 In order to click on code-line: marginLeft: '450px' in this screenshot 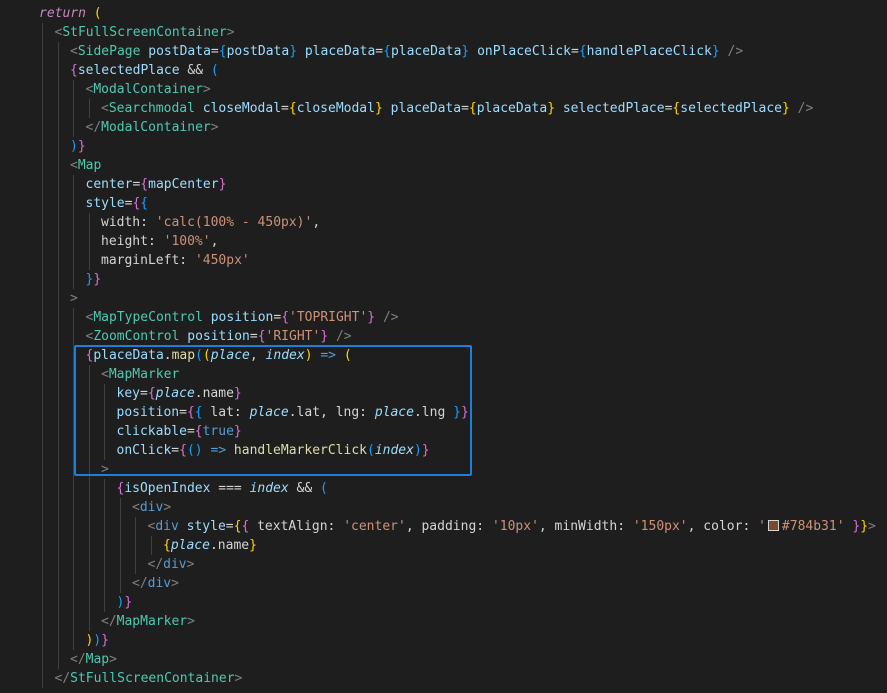, I will do `click(443, 260)`.